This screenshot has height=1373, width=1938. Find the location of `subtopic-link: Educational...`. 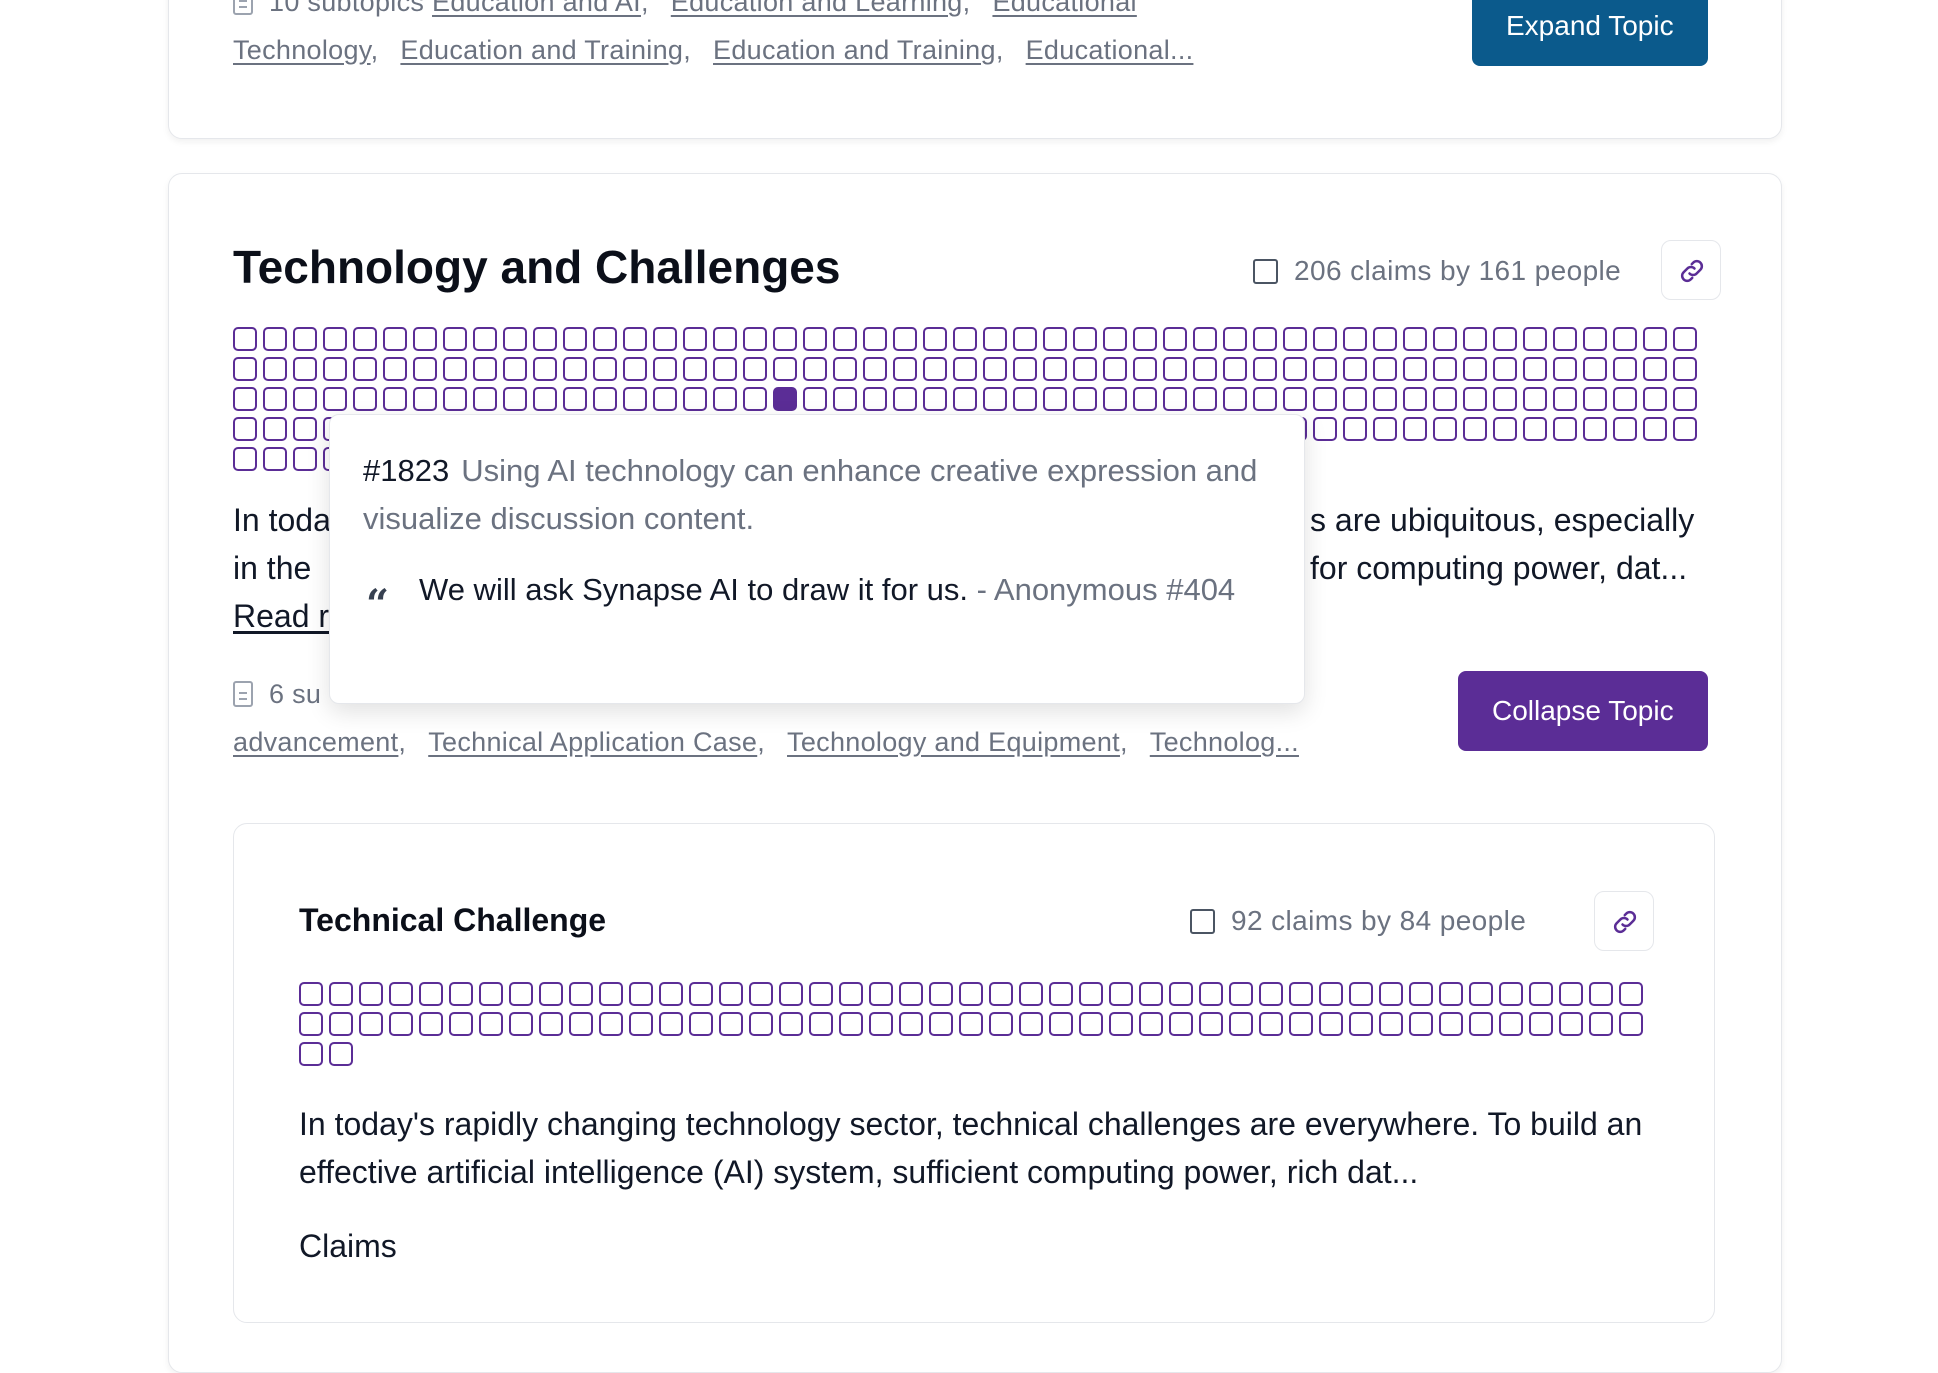

subtopic-link: Educational... is located at coordinates (1110, 50).